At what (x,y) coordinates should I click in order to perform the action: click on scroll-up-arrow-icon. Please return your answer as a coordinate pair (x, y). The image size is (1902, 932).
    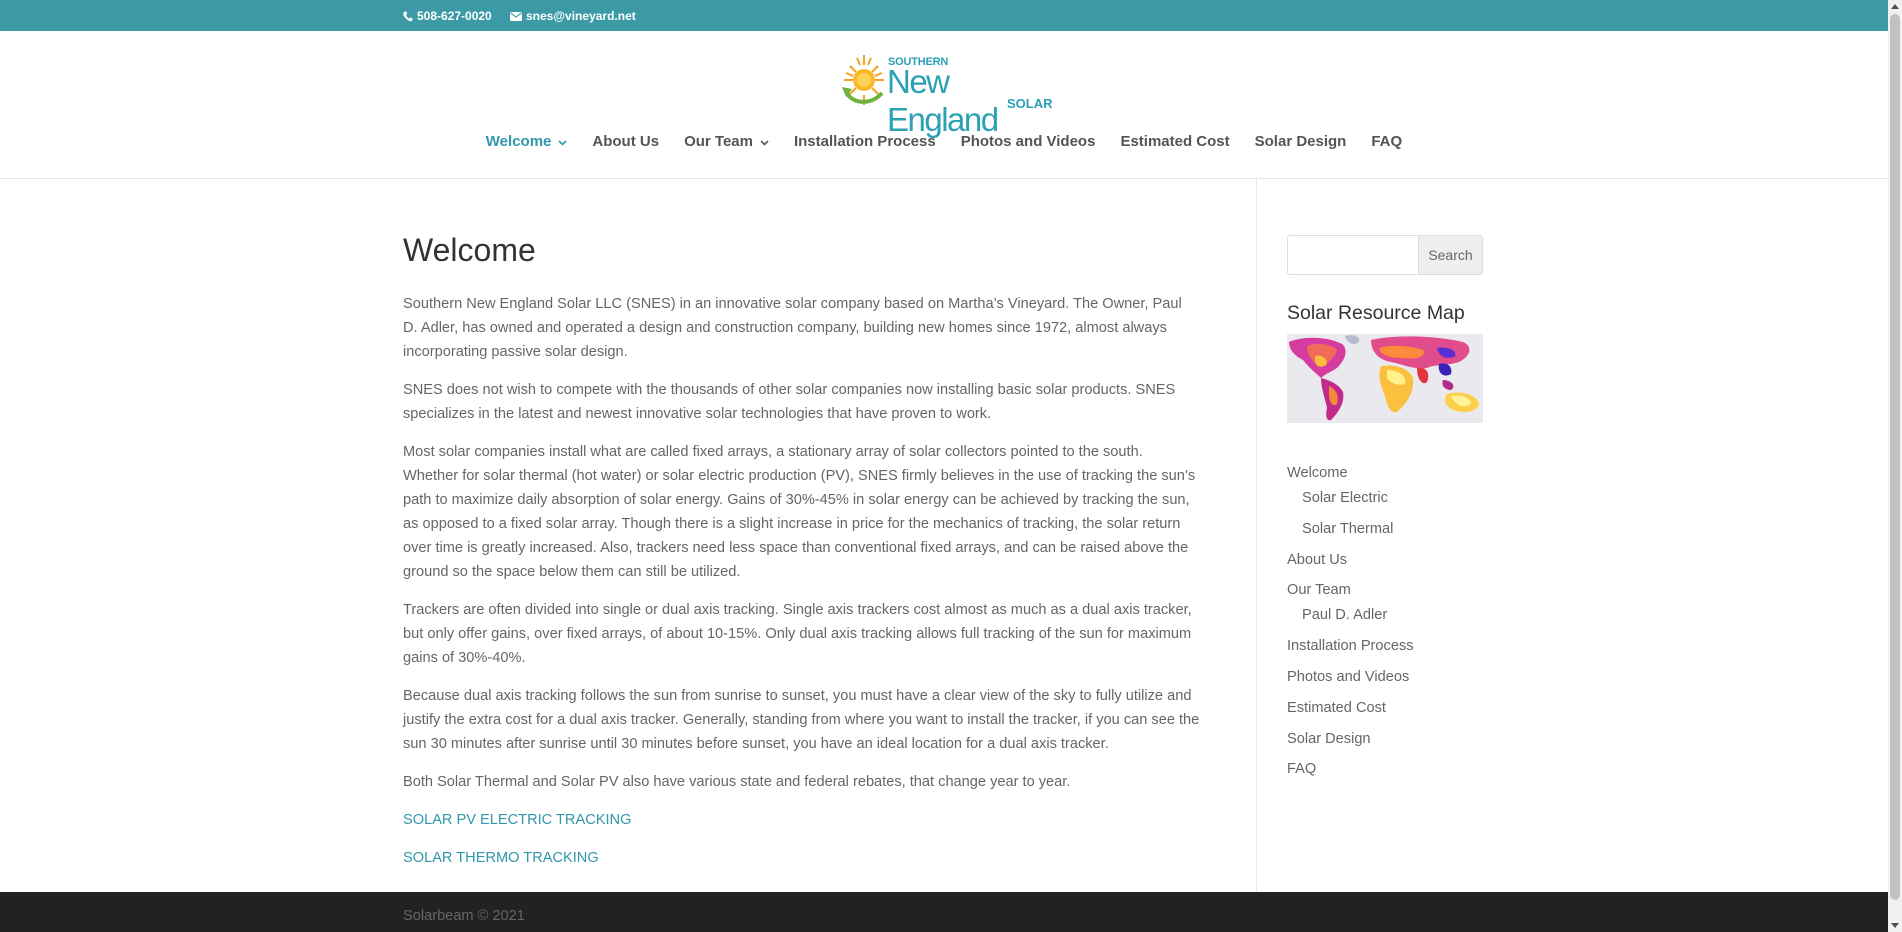
    Looking at the image, I should click on (1895, 6).